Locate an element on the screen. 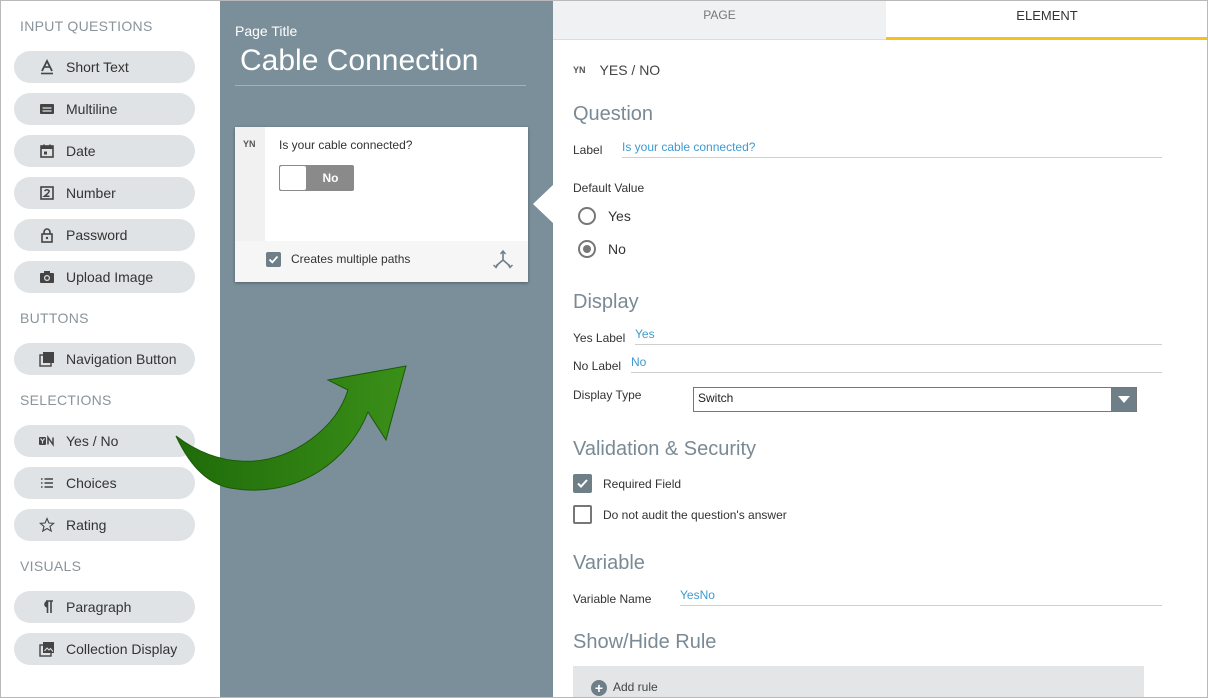 The image size is (1208, 698). chevron-down-icon is located at coordinates (1123, 399).